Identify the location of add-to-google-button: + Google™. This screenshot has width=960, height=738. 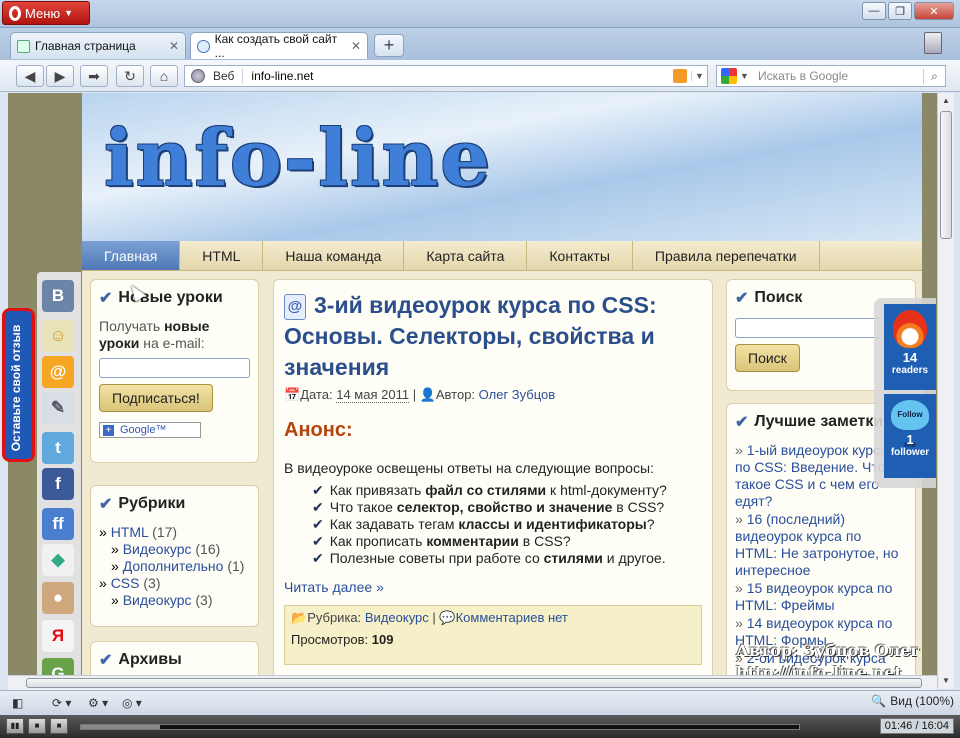
(150, 430).